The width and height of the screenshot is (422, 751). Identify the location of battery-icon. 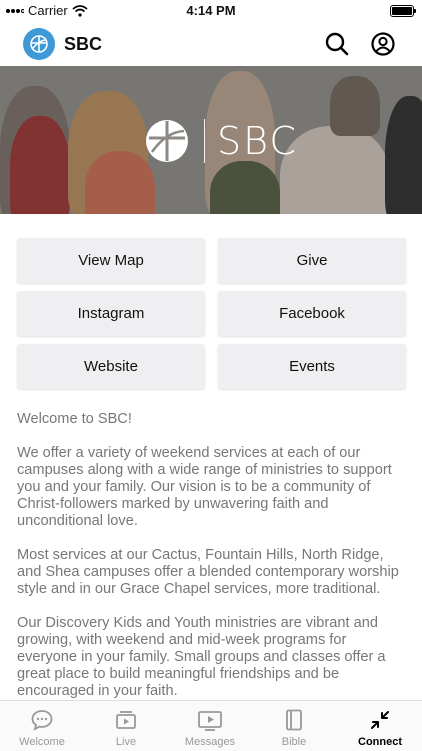
(403, 11).